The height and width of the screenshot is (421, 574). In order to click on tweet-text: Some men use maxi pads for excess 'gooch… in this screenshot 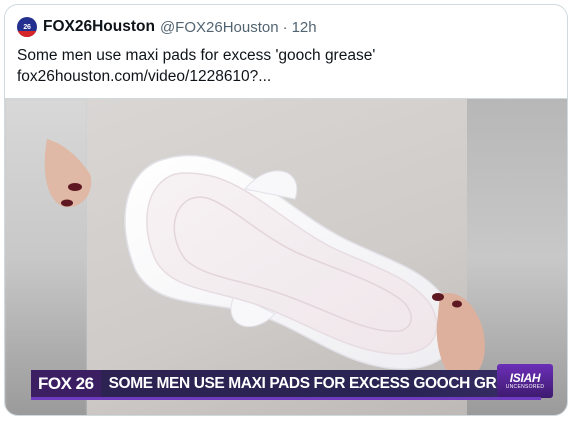, I will do `click(287, 66)`.